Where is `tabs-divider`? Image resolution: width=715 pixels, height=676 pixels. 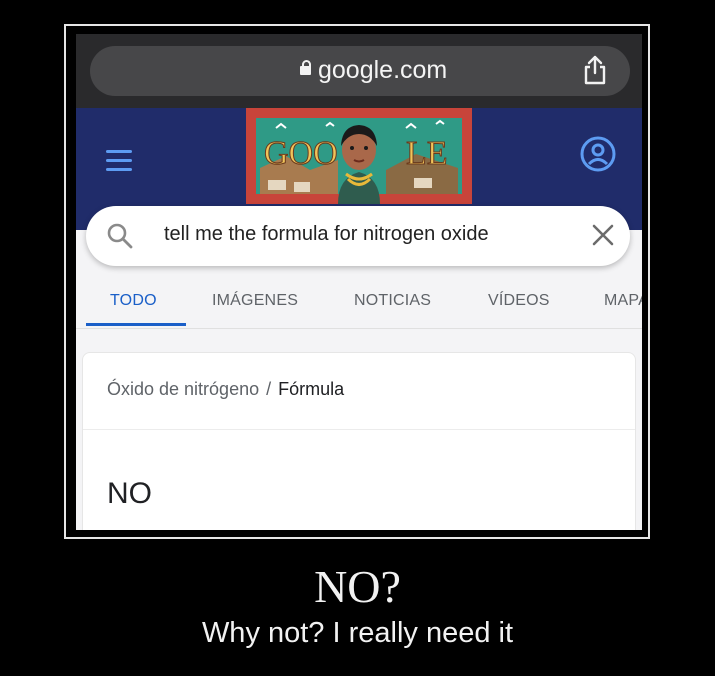 tabs-divider is located at coordinates (359, 328).